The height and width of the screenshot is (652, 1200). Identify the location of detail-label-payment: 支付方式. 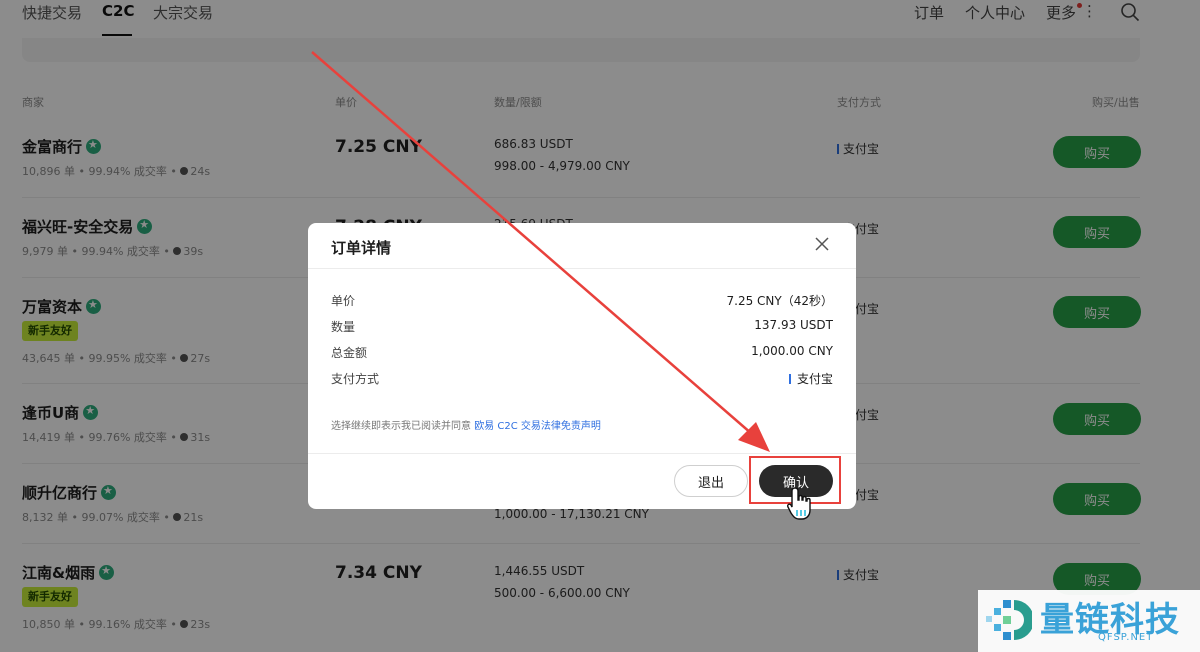
(355, 379).